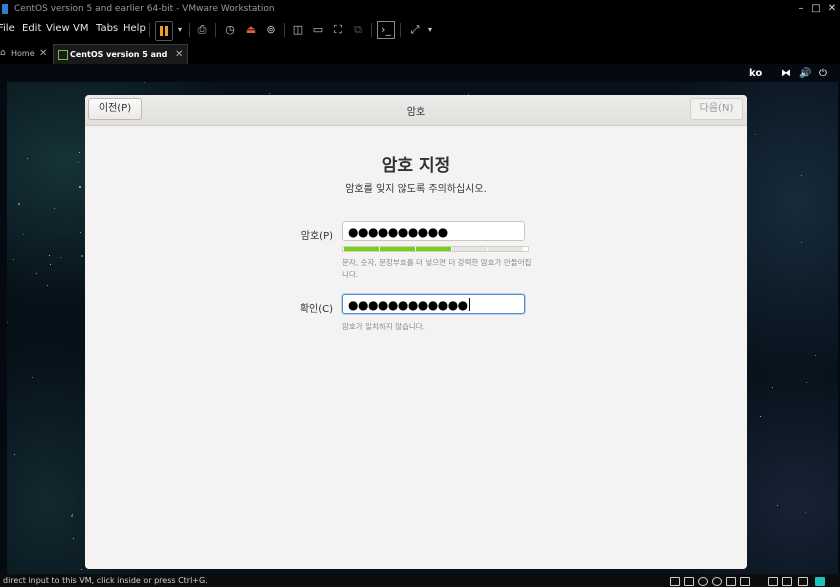 The width and height of the screenshot is (840, 587). I want to click on tab-centos-vm: CentOS version 5 and earl... ✕, so click(120, 61).